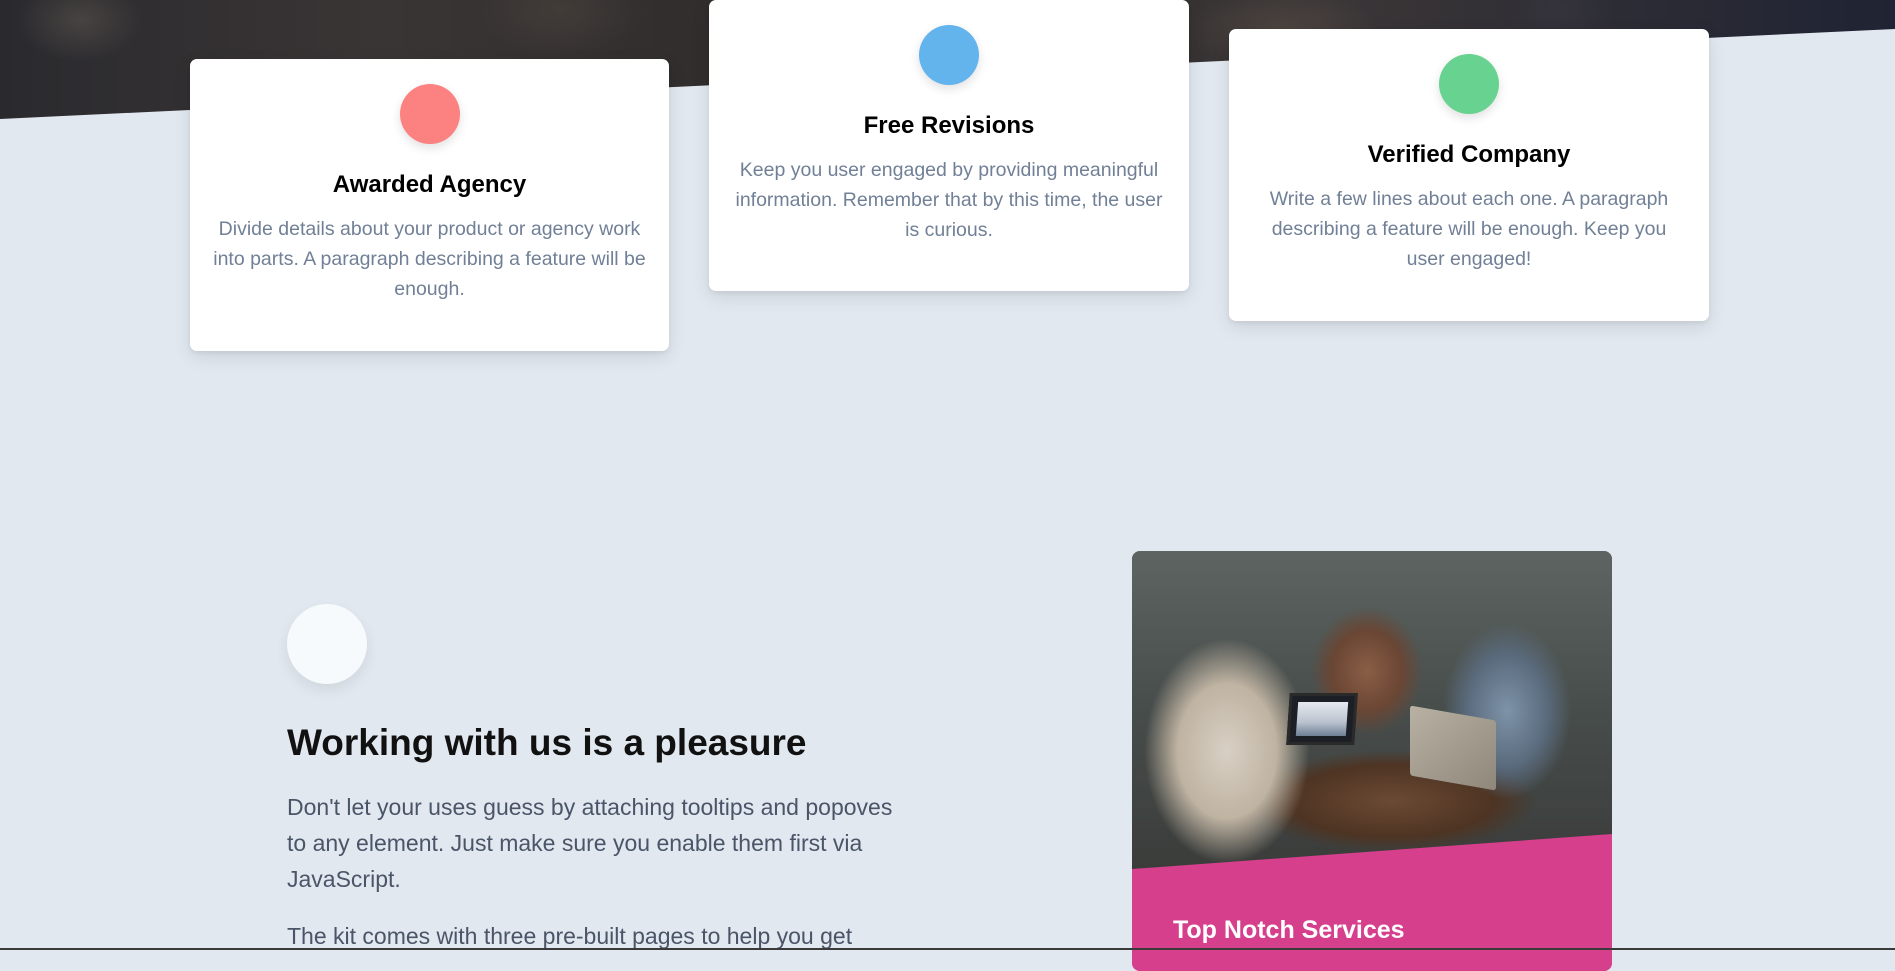 The width and height of the screenshot is (1895, 971). What do you see at coordinates (1469, 84) in the screenshot?
I see `green-circle-icon` at bounding box center [1469, 84].